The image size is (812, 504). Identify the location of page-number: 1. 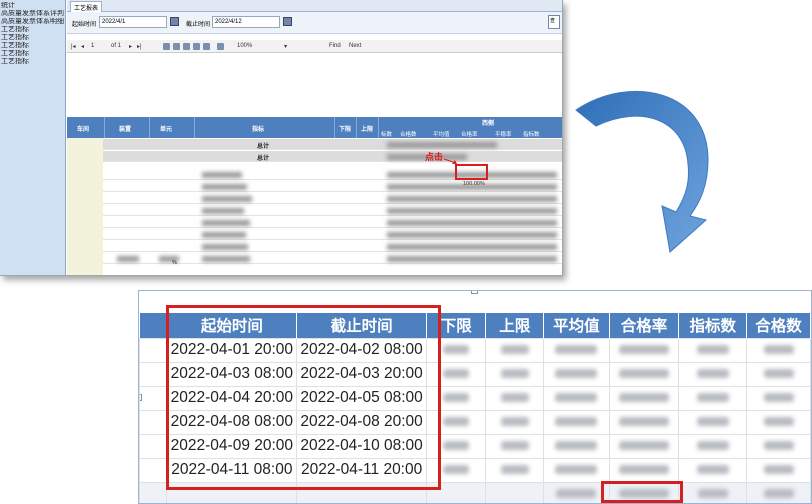
(92, 46).